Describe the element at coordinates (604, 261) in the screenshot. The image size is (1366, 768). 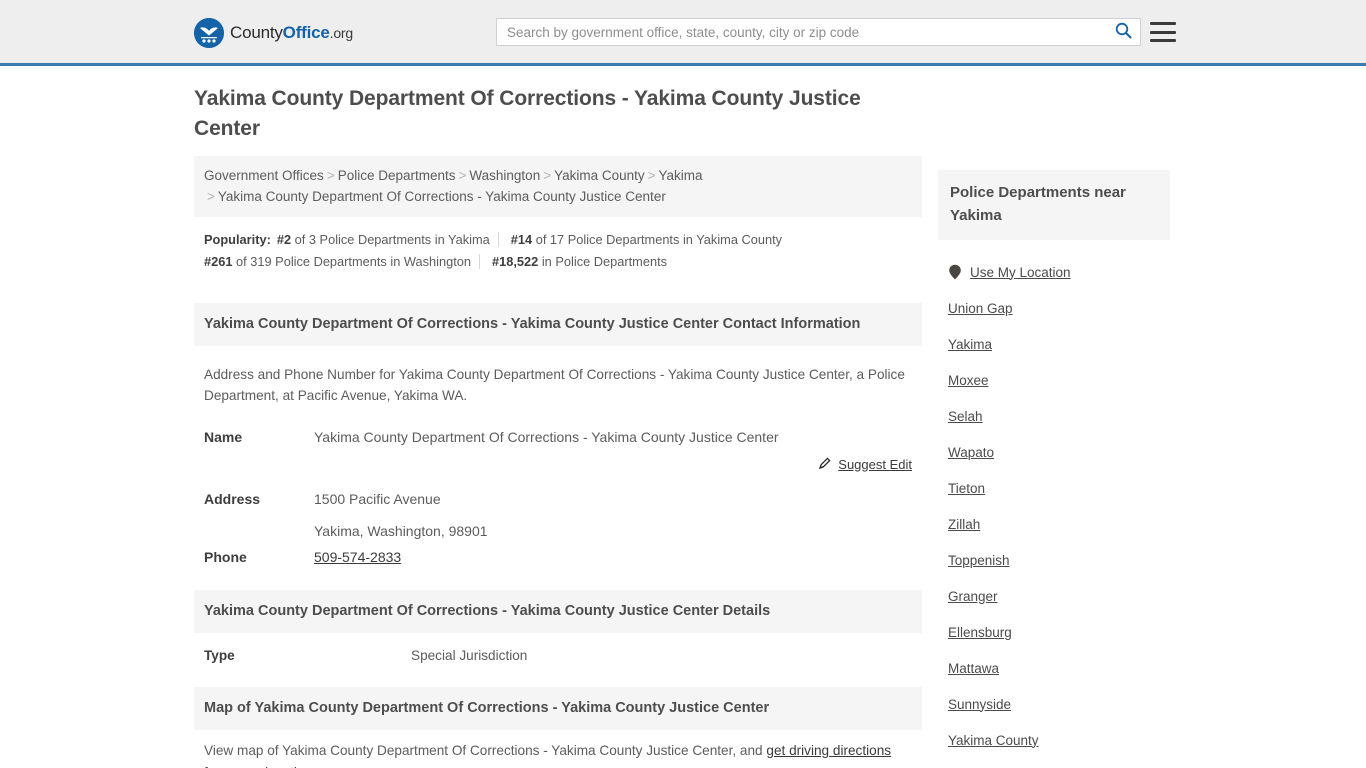
I see `popularity-text: in Police Departments` at that location.